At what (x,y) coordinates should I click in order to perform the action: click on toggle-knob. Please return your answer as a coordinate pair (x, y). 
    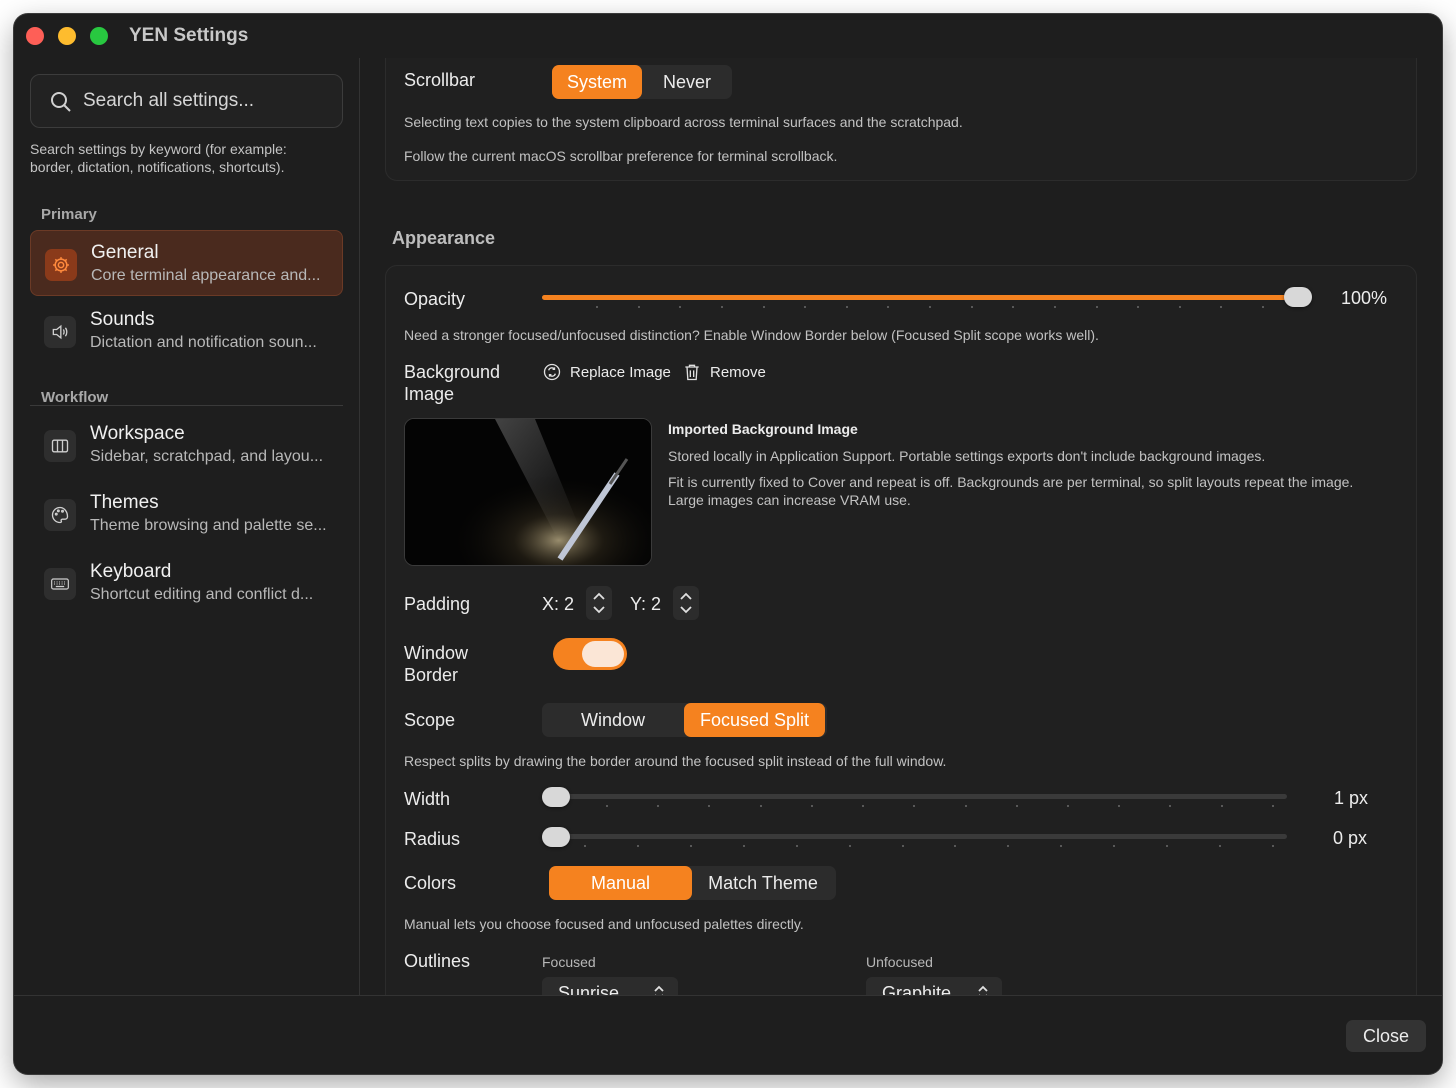
    Looking at the image, I should click on (603, 654).